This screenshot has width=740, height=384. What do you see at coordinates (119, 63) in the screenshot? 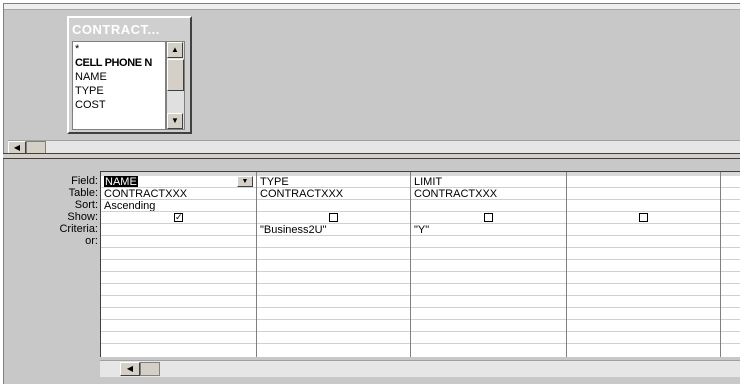
I see `field-list-item: CELL PHONE N` at bounding box center [119, 63].